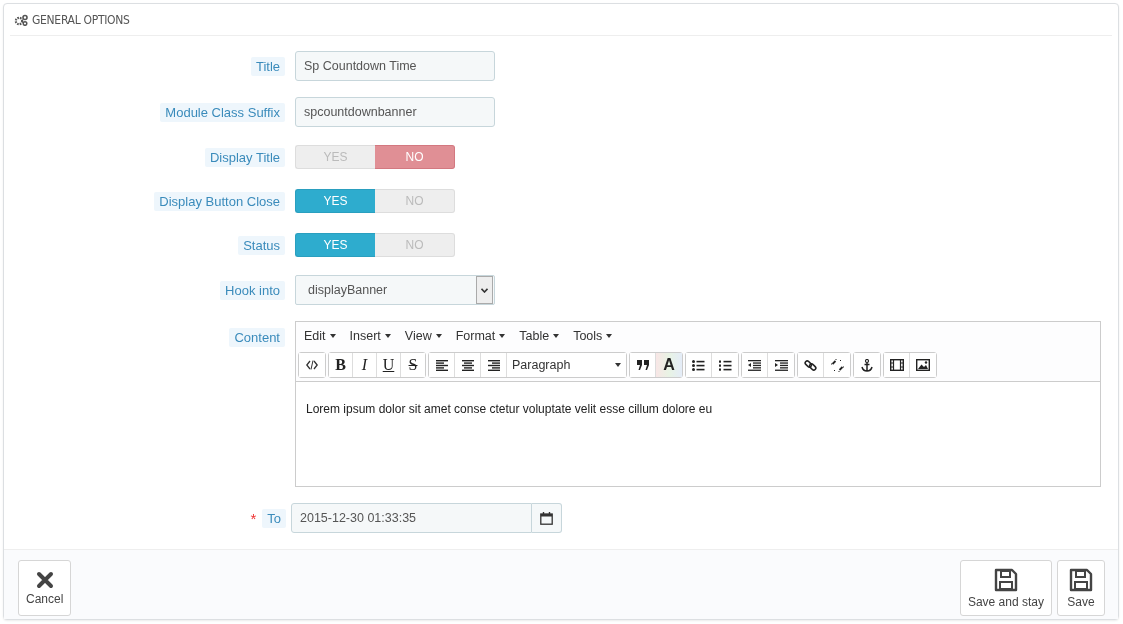 The width and height of the screenshot is (1123, 624). Describe the element at coordinates (274, 518) in the screenshot. I see `field-label: To` at that location.